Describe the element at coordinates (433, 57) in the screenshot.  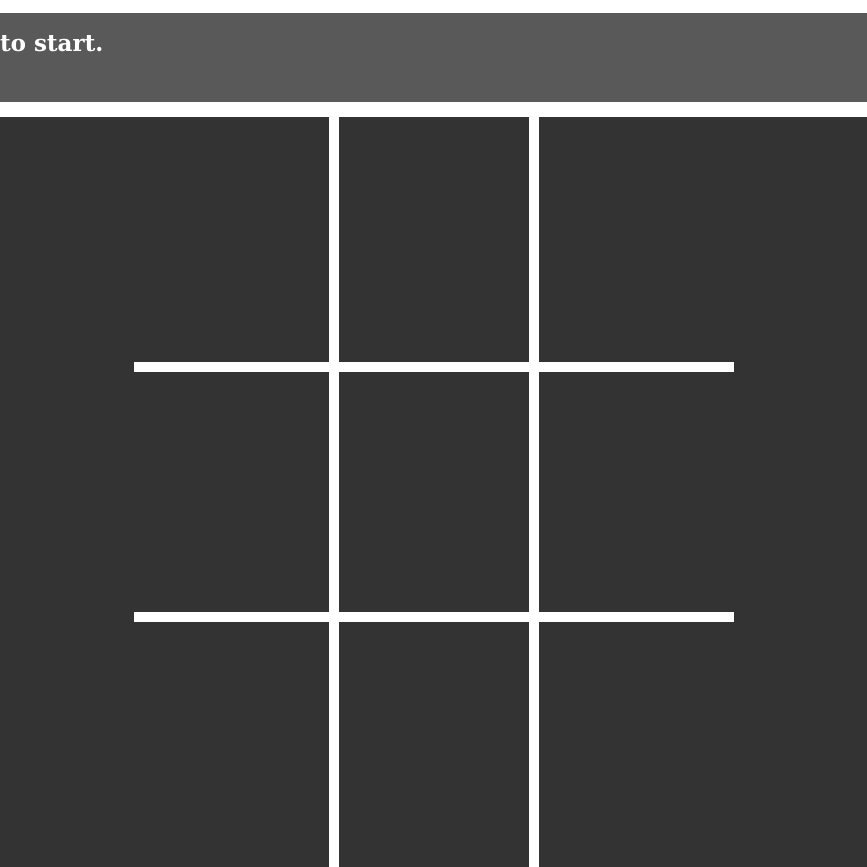
I see `status-bar: to start.` at that location.